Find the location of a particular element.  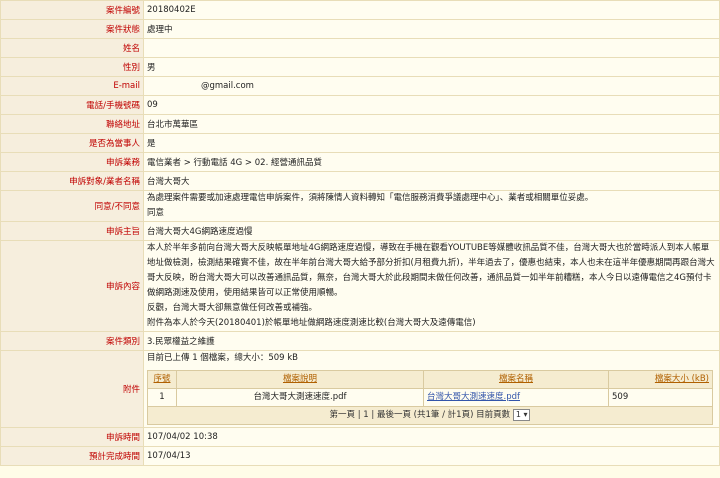

email-row: E-mail @gmail.com is located at coordinates (360, 86).